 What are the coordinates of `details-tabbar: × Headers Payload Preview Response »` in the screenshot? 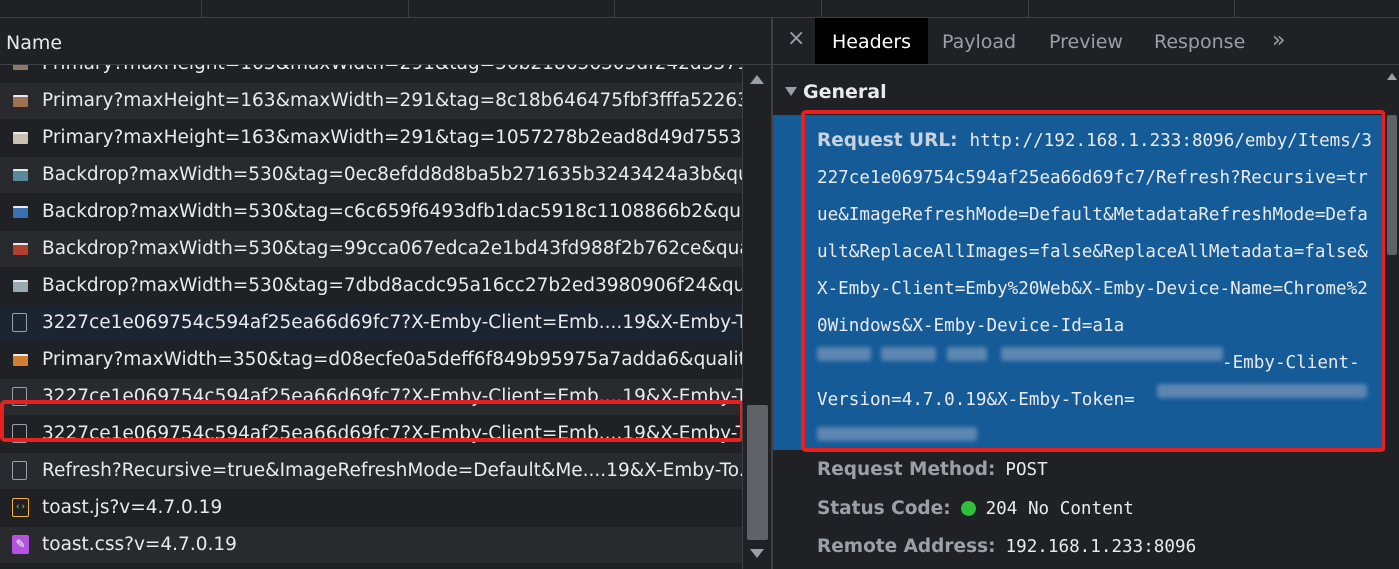 It's located at (1086, 41).